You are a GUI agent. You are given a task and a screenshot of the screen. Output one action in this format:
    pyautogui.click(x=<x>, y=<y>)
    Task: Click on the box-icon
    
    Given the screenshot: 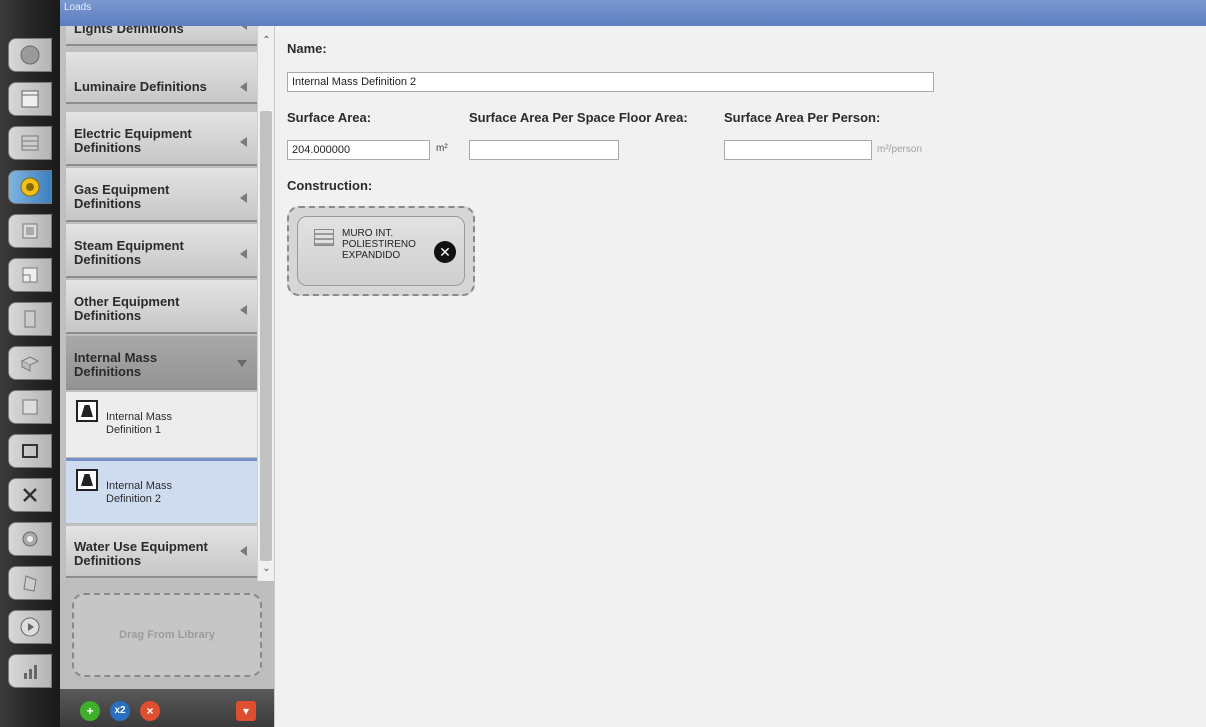 What is the action you would take?
    pyautogui.click(x=30, y=364)
    